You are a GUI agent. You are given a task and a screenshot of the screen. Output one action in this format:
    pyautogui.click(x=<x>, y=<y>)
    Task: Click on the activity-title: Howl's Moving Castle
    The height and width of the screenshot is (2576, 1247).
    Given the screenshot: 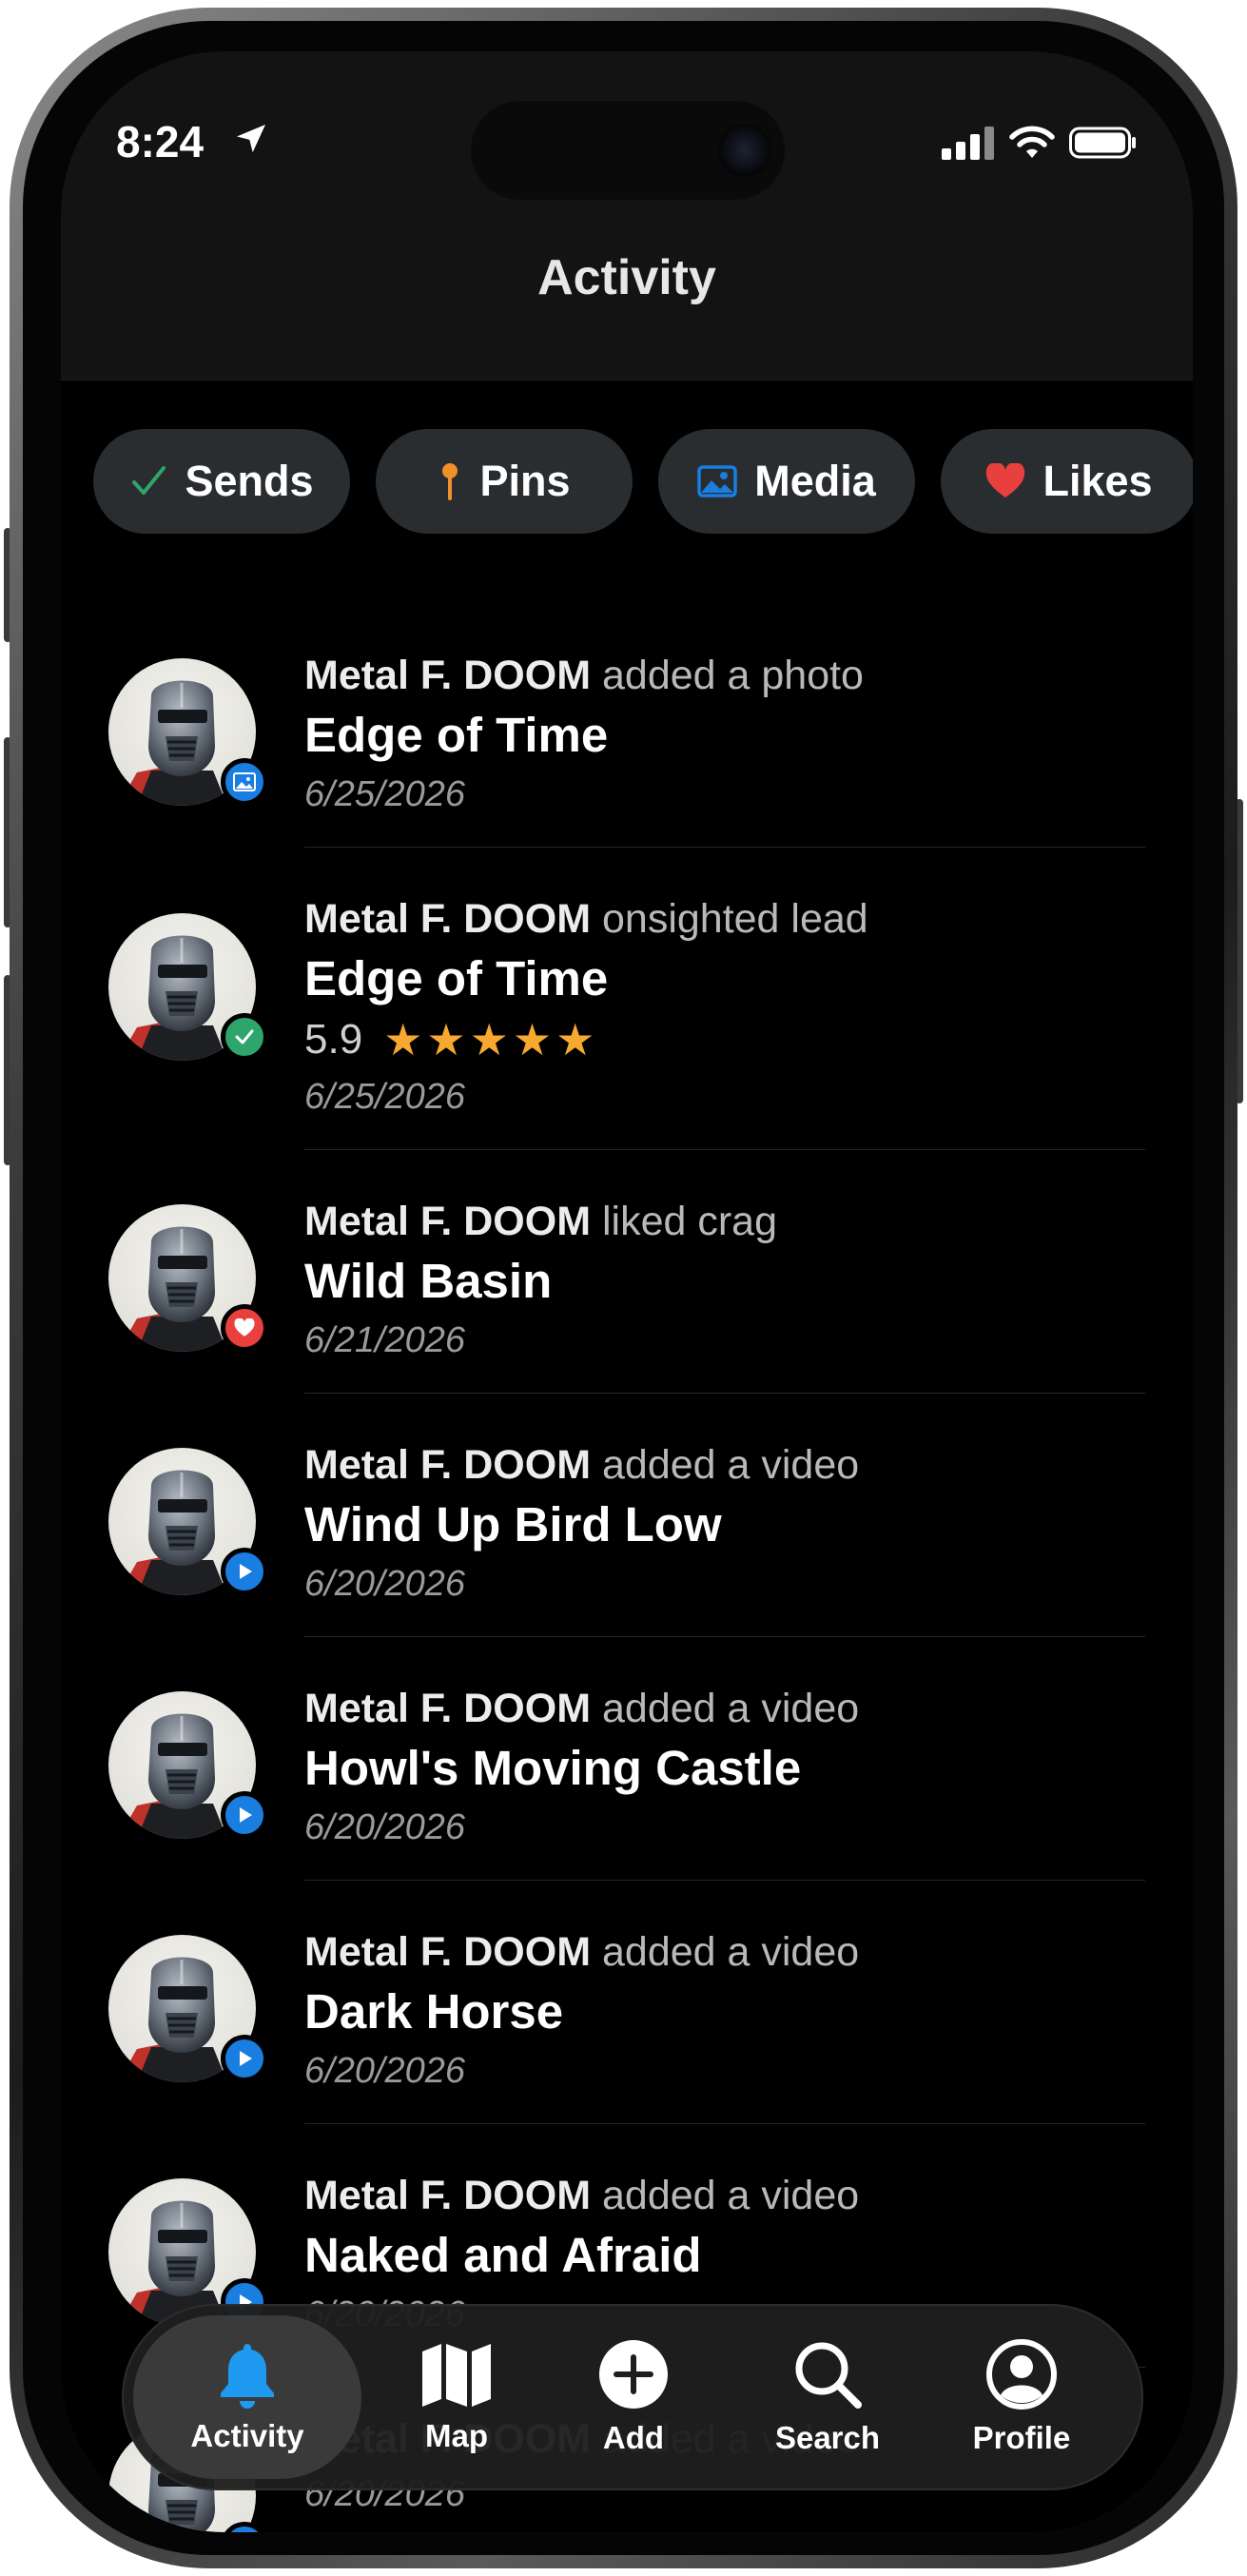 What is the action you would take?
    pyautogui.click(x=729, y=1768)
    